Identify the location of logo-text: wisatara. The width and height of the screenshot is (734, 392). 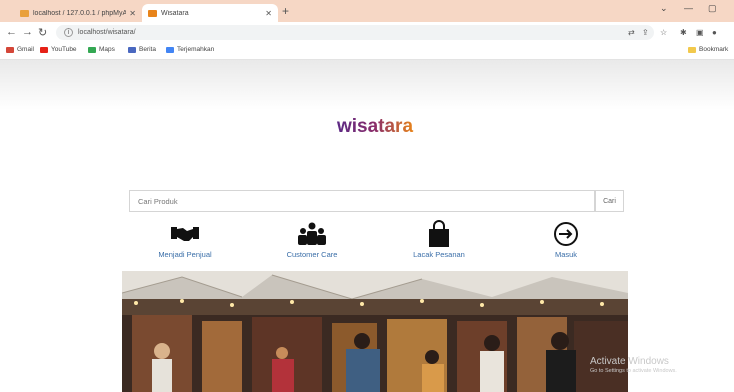
(374, 126).